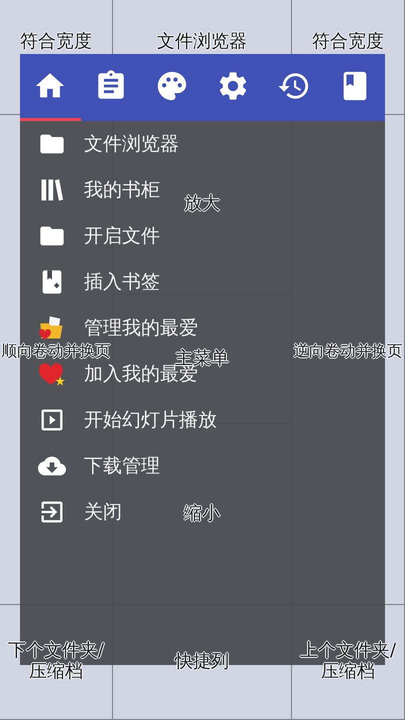  I want to click on menu-item: 下载管理, so click(122, 466).